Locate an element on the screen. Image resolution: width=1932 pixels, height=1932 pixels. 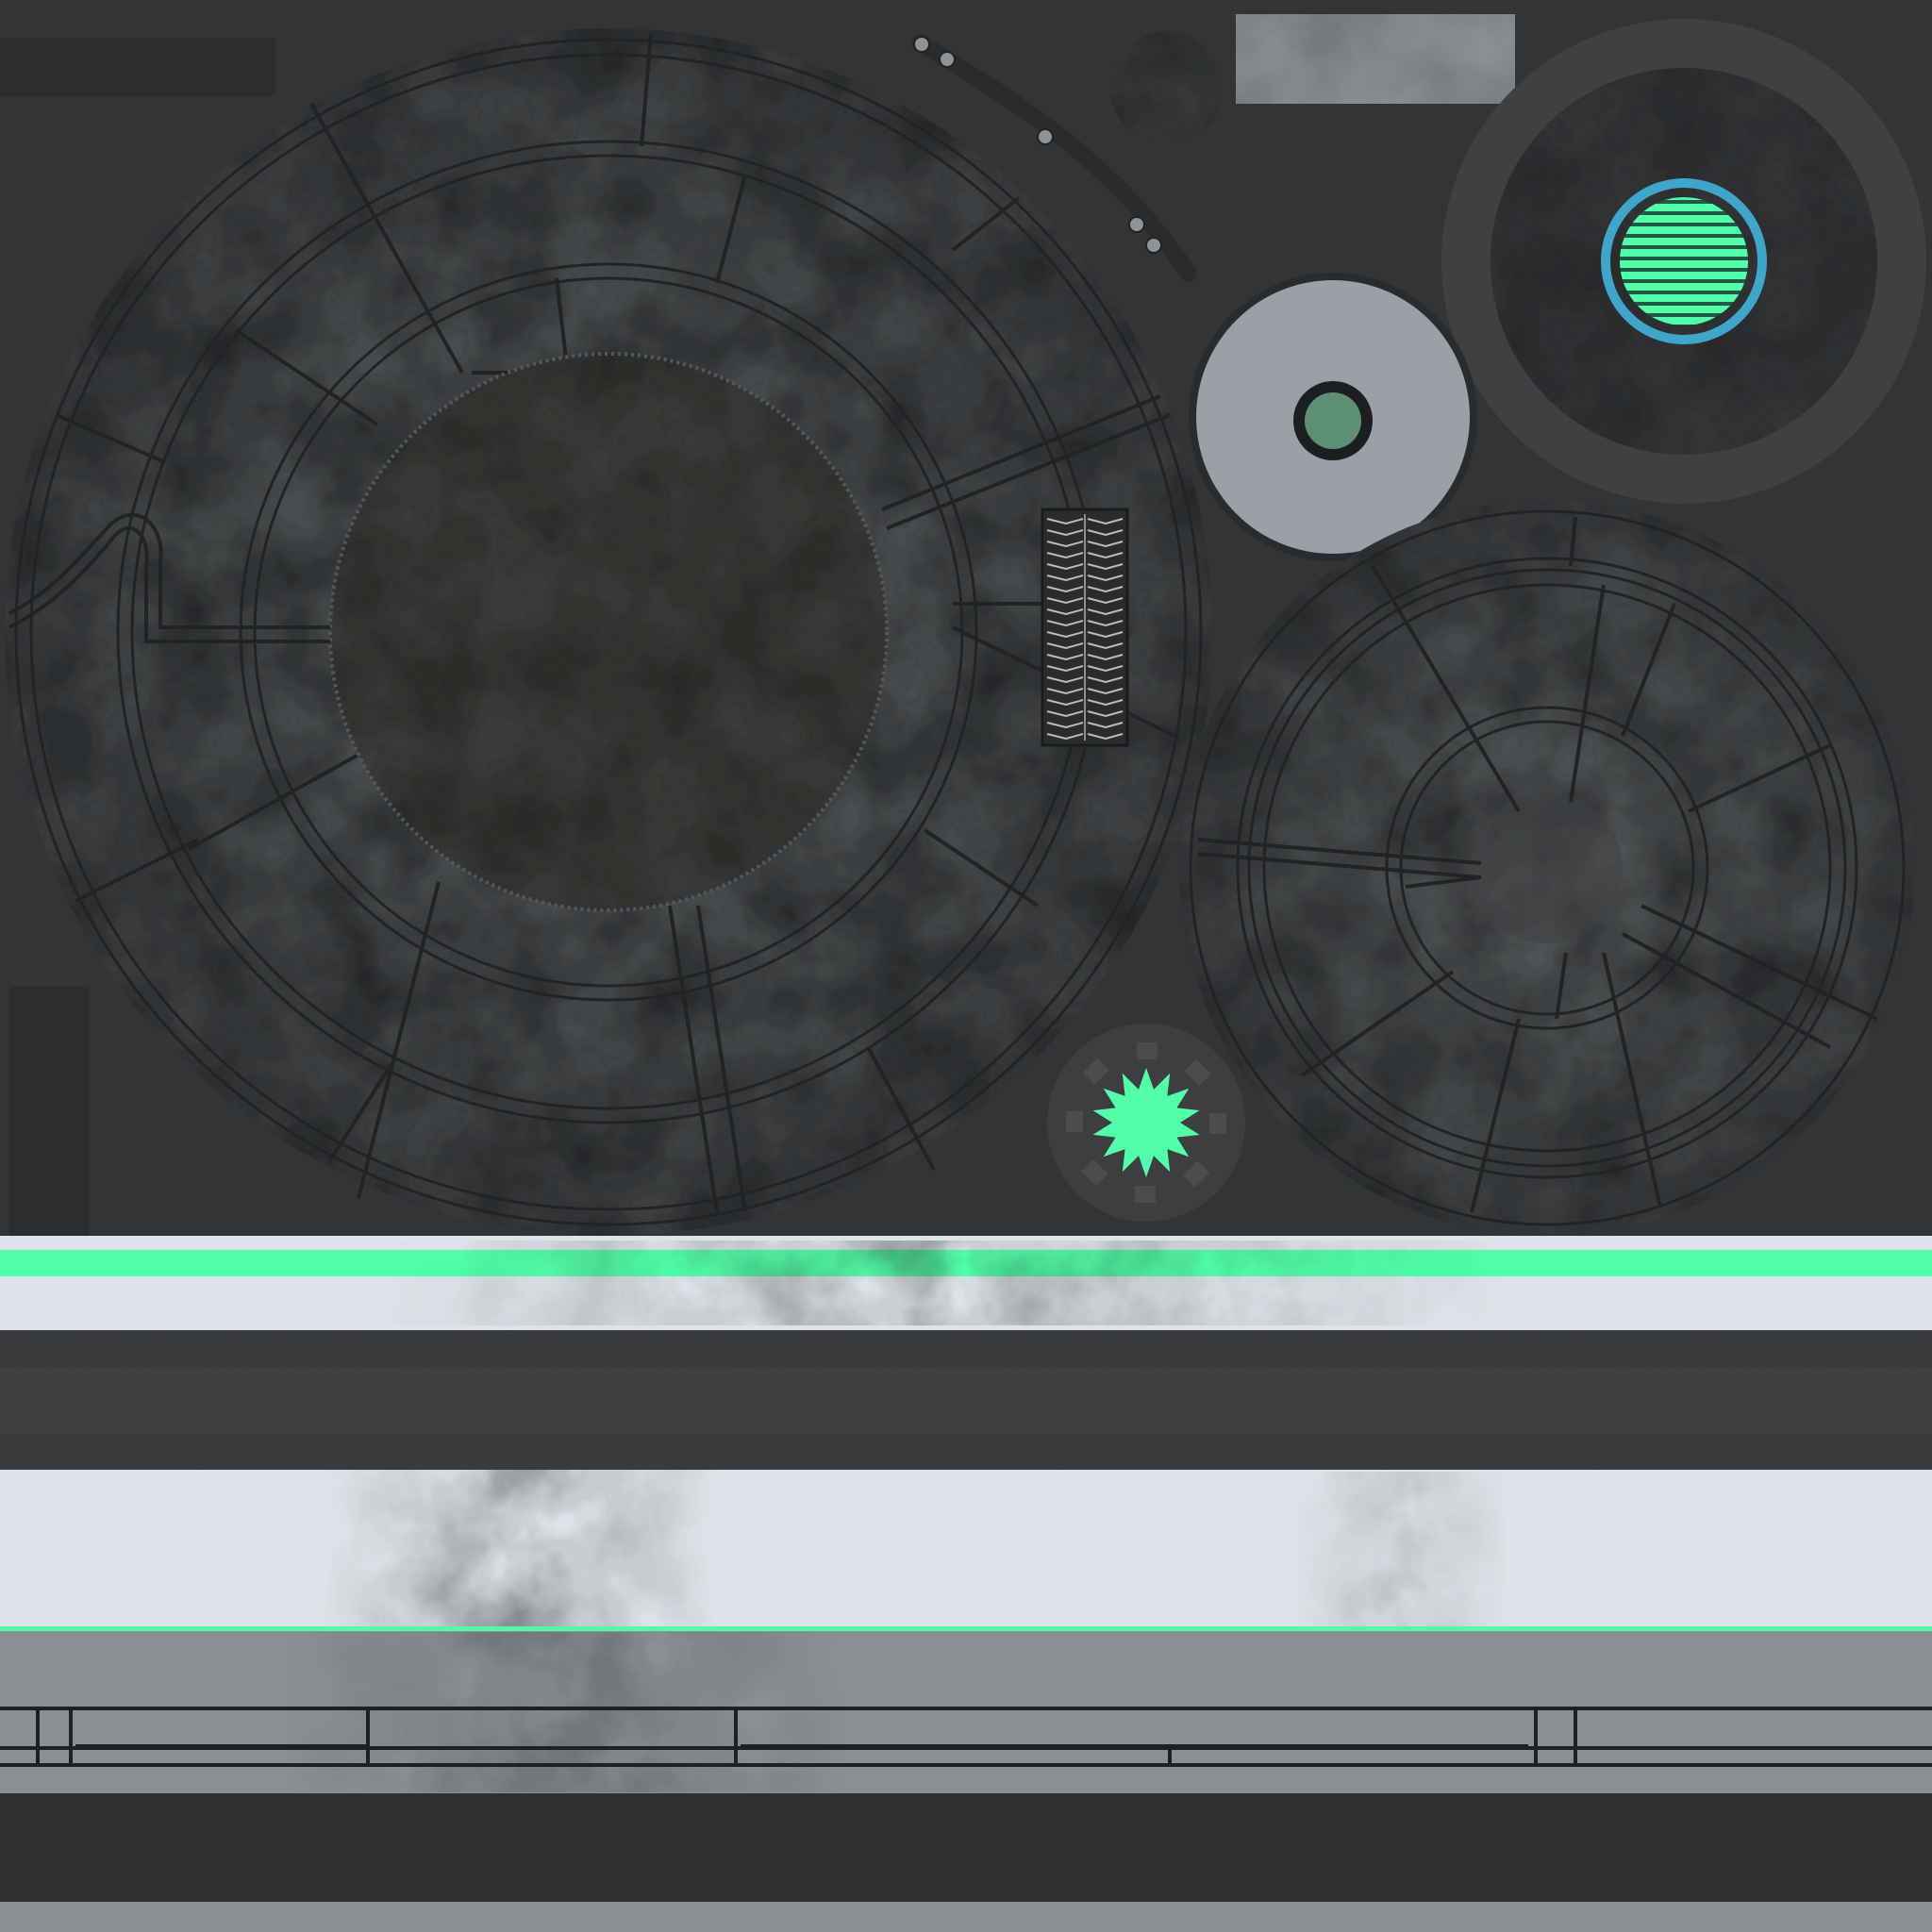
label-plate is located at coordinates (1375, 59).